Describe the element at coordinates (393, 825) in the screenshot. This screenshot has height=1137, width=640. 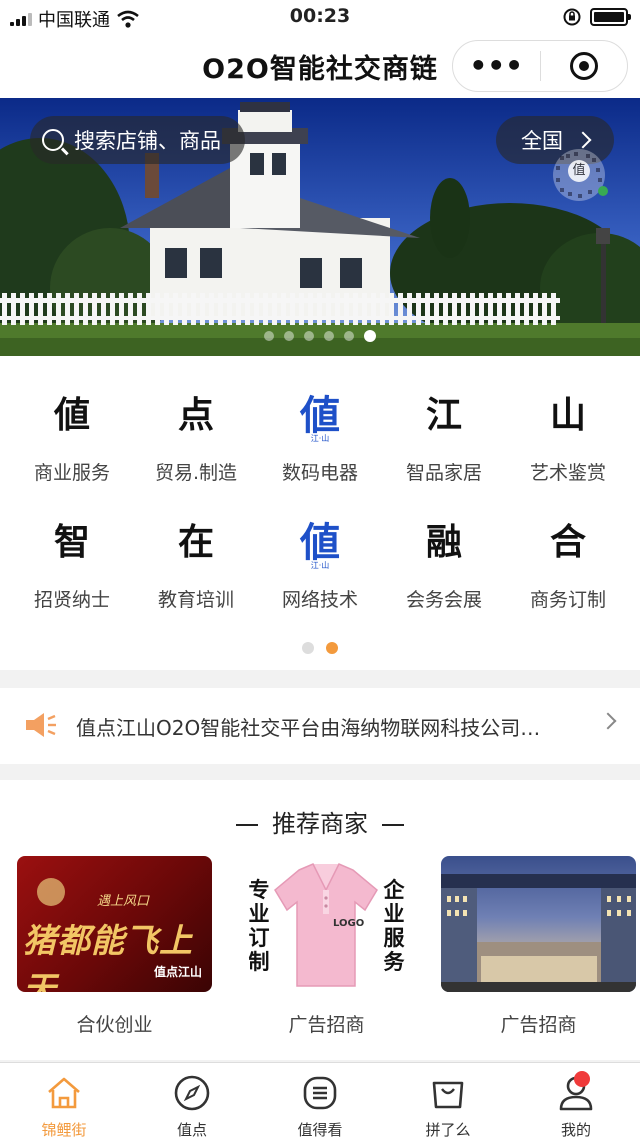
I see `title-dash-right` at that location.